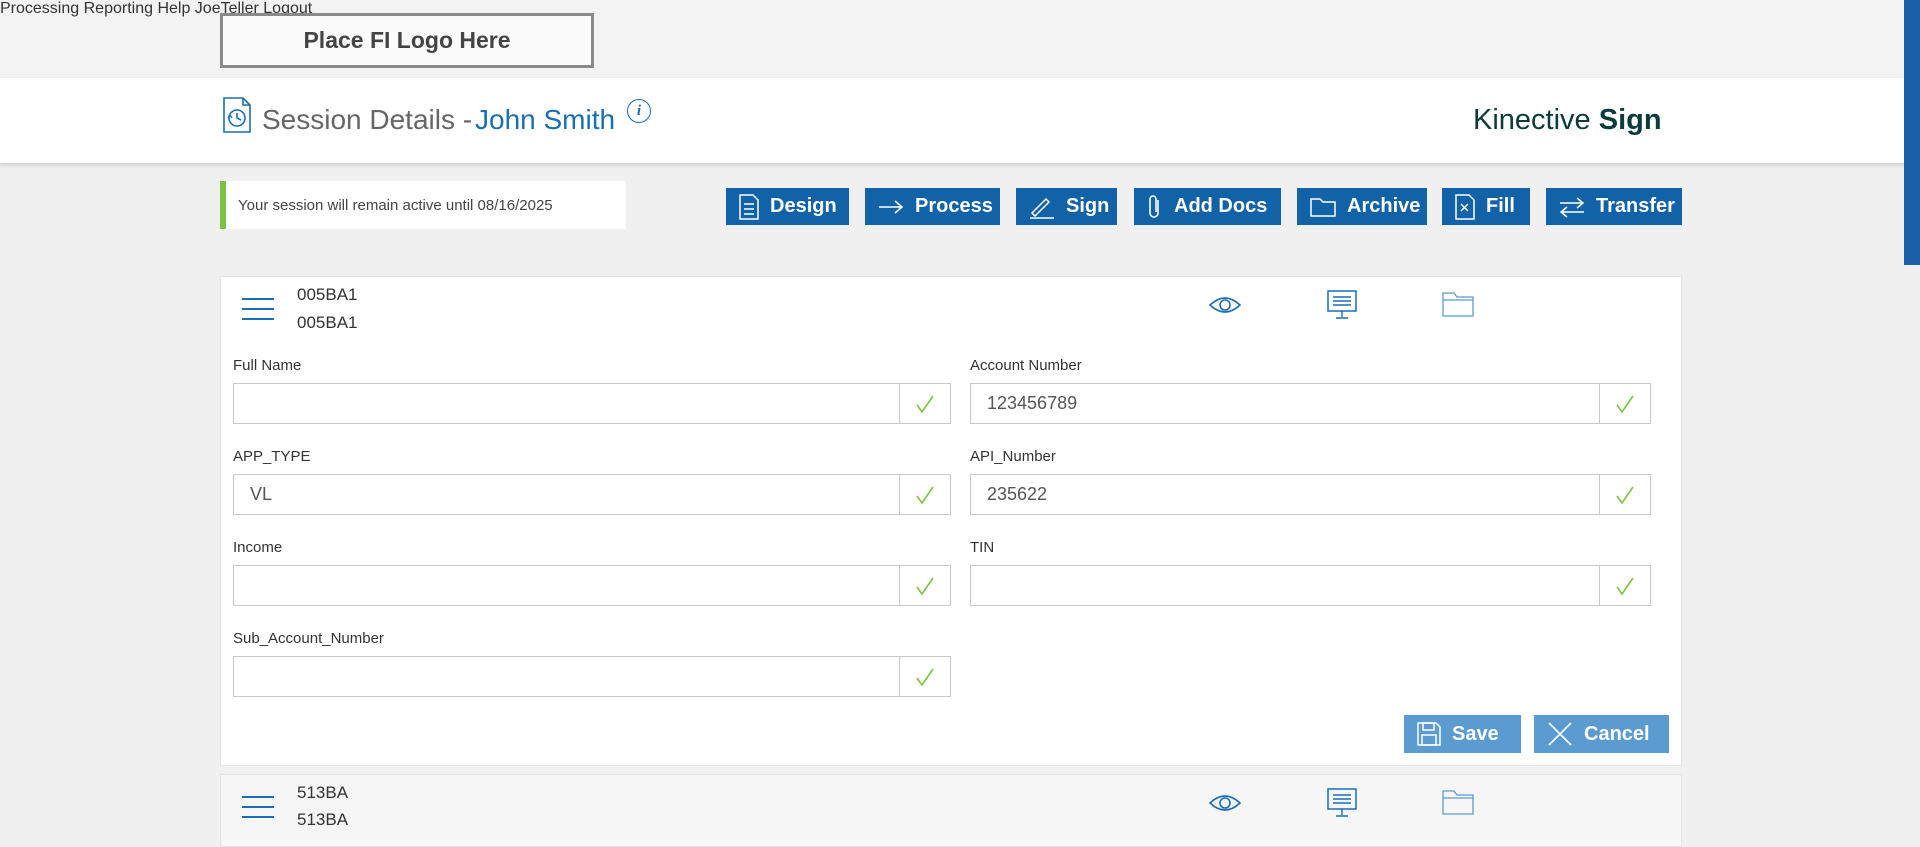 The height and width of the screenshot is (847, 1920). Describe the element at coordinates (237, 115) in the screenshot. I see `session-history-icon` at that location.